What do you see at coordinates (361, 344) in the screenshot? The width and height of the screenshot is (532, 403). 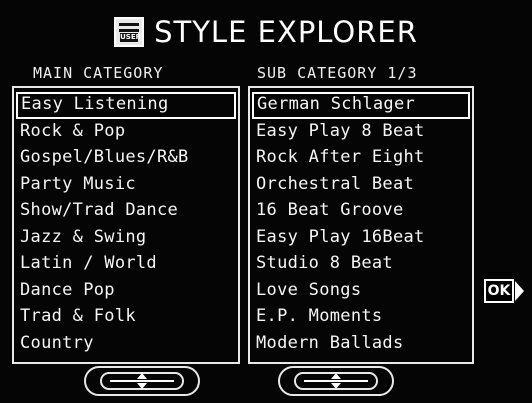 I see `sub-category-item: Modern Ballads` at bounding box center [361, 344].